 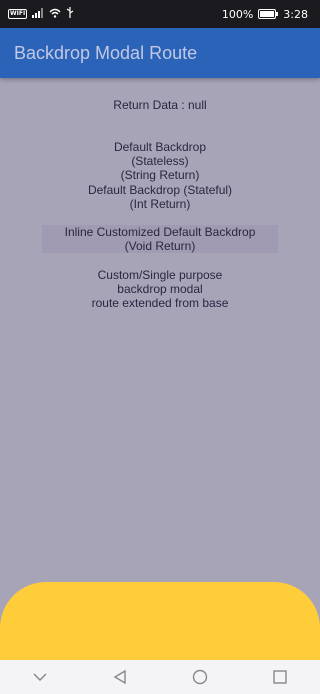 What do you see at coordinates (38, 14) in the screenshot?
I see `signal-icon` at bounding box center [38, 14].